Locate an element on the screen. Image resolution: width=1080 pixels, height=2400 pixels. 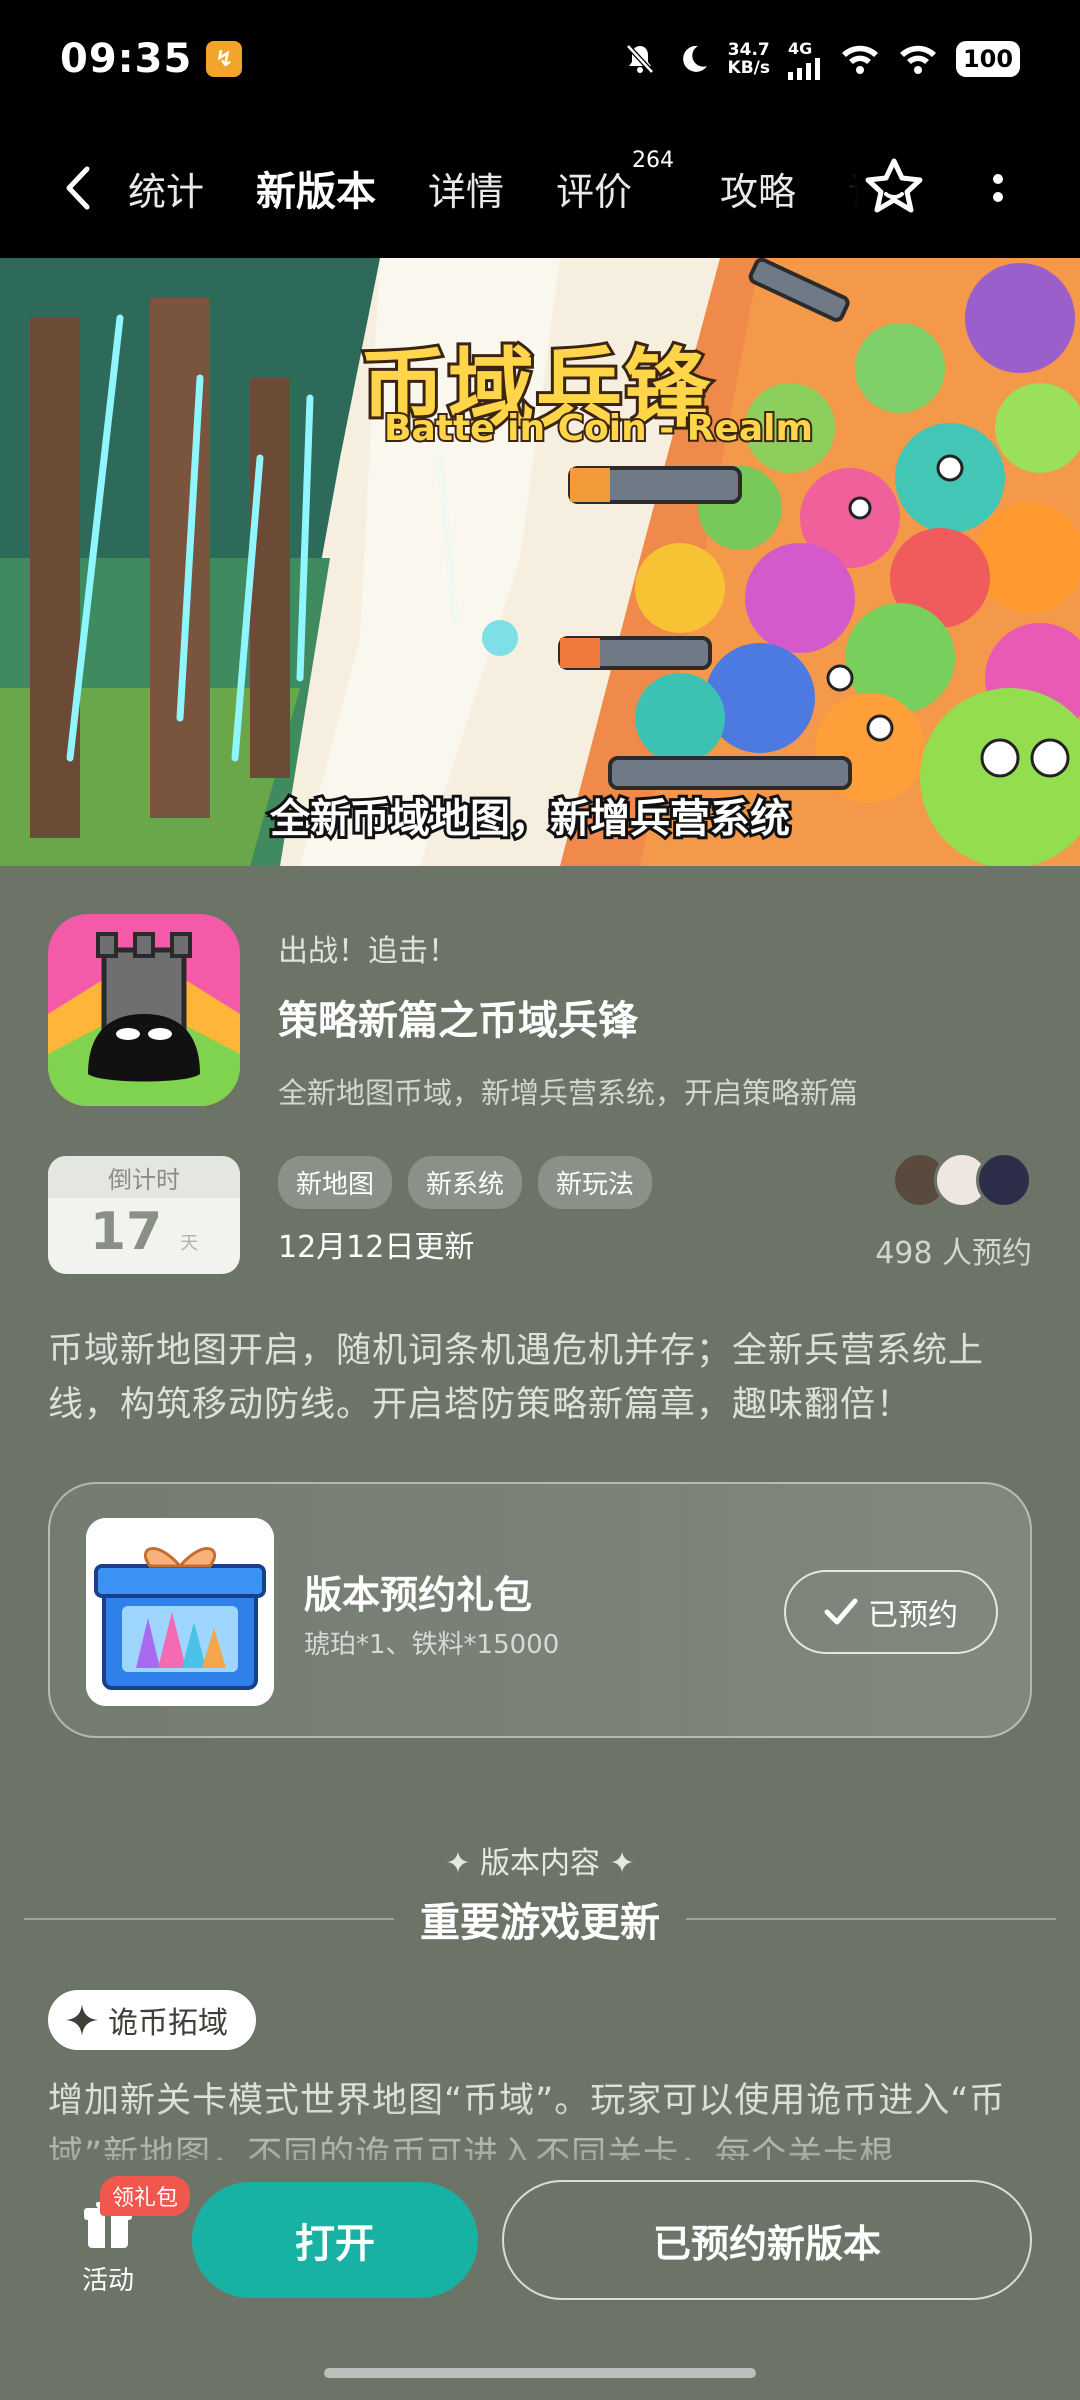
reserver-avatars is located at coordinates (962, 1180).